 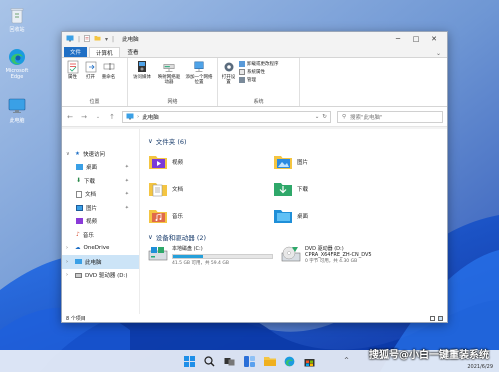 I want to click on folder-music: 音乐, so click(x=210, y=215).